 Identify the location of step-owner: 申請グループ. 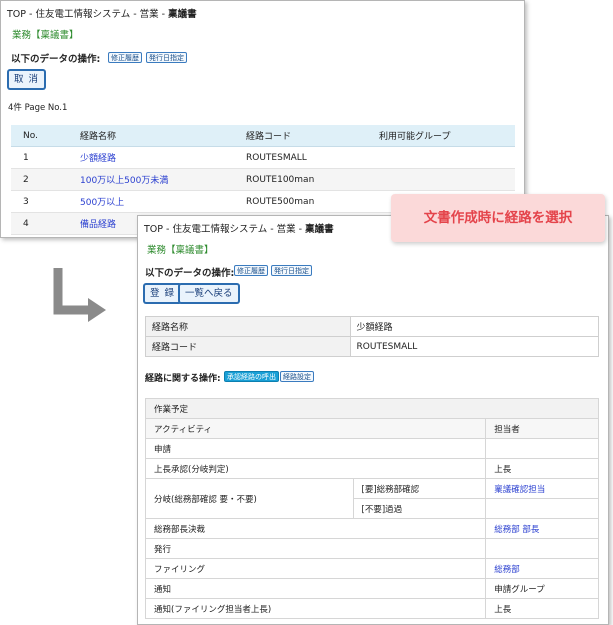
(542, 588).